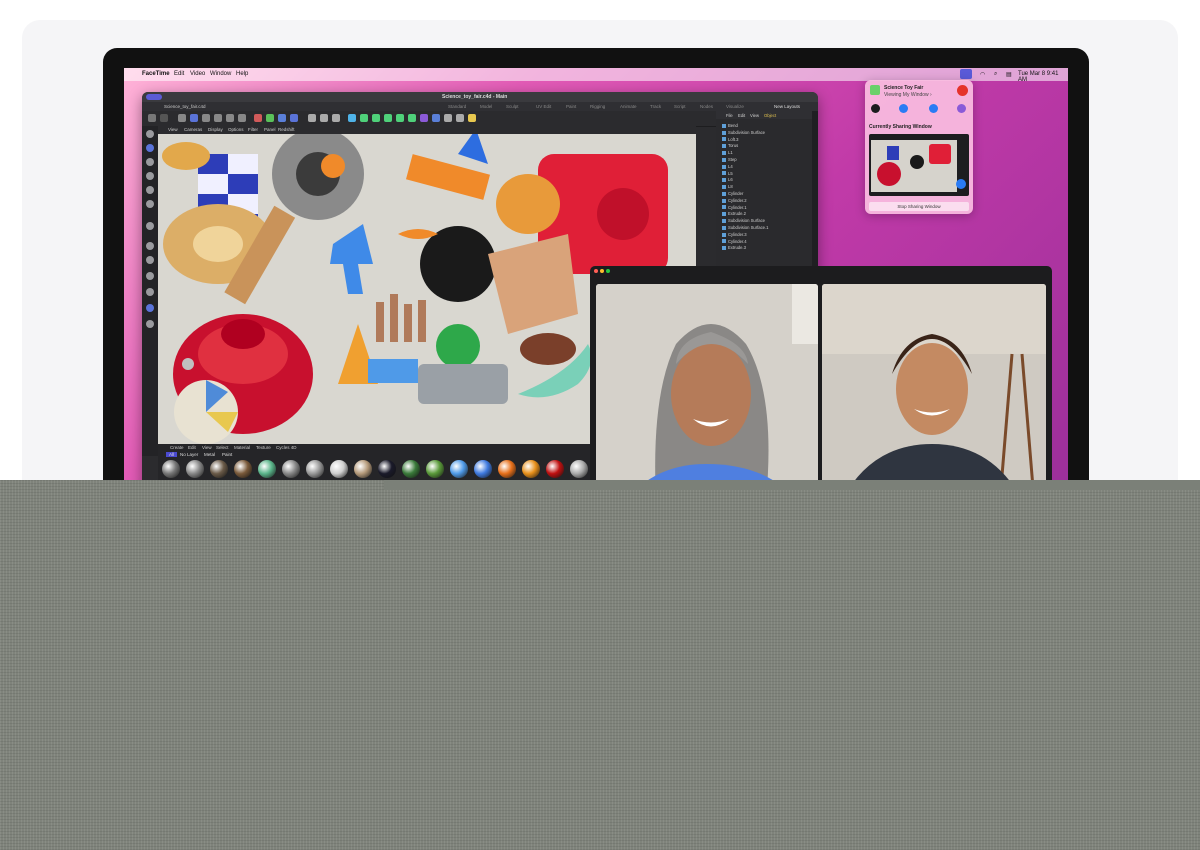  What do you see at coordinates (222, 447) in the screenshot?
I see `mat-menu-select: Select` at bounding box center [222, 447].